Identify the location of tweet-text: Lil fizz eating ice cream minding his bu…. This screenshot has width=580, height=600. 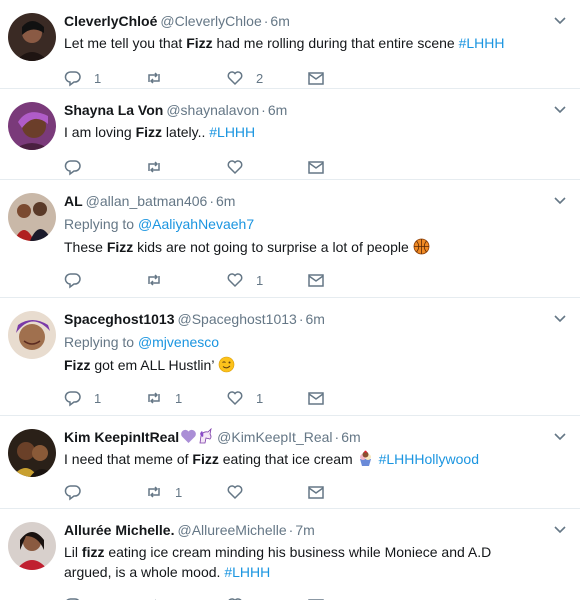
(302, 562).